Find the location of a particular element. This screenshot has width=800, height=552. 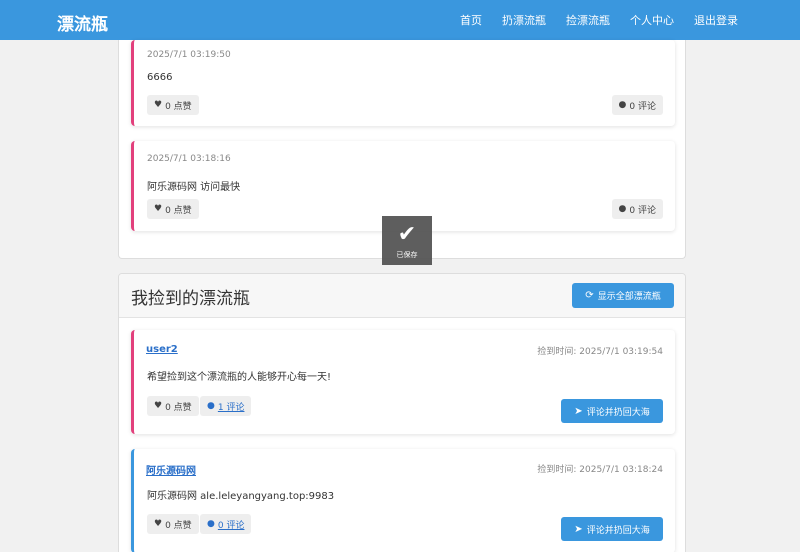

nav-logout: 退出登录 is located at coordinates (716, 20).